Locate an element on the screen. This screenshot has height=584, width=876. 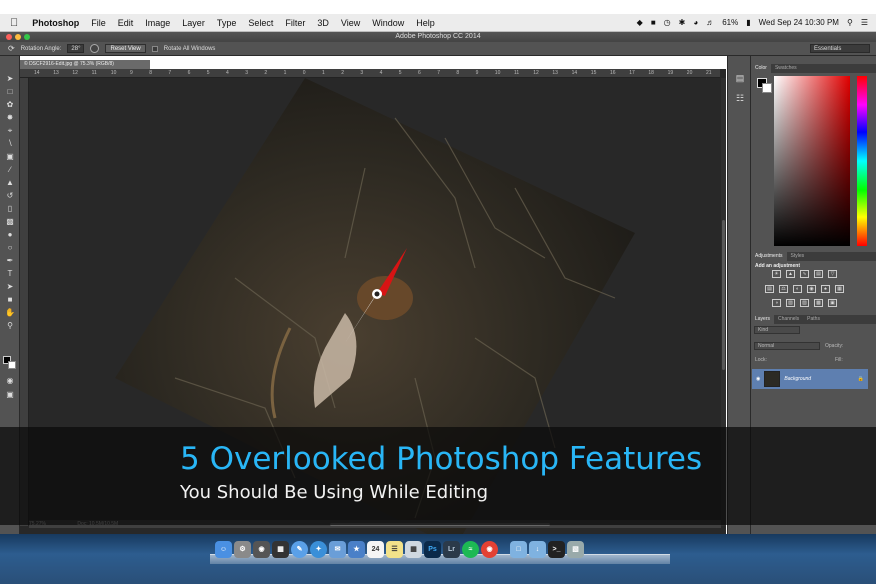
clock: Wed Sep 24 10:30 PM is located at coordinates (799, 22).